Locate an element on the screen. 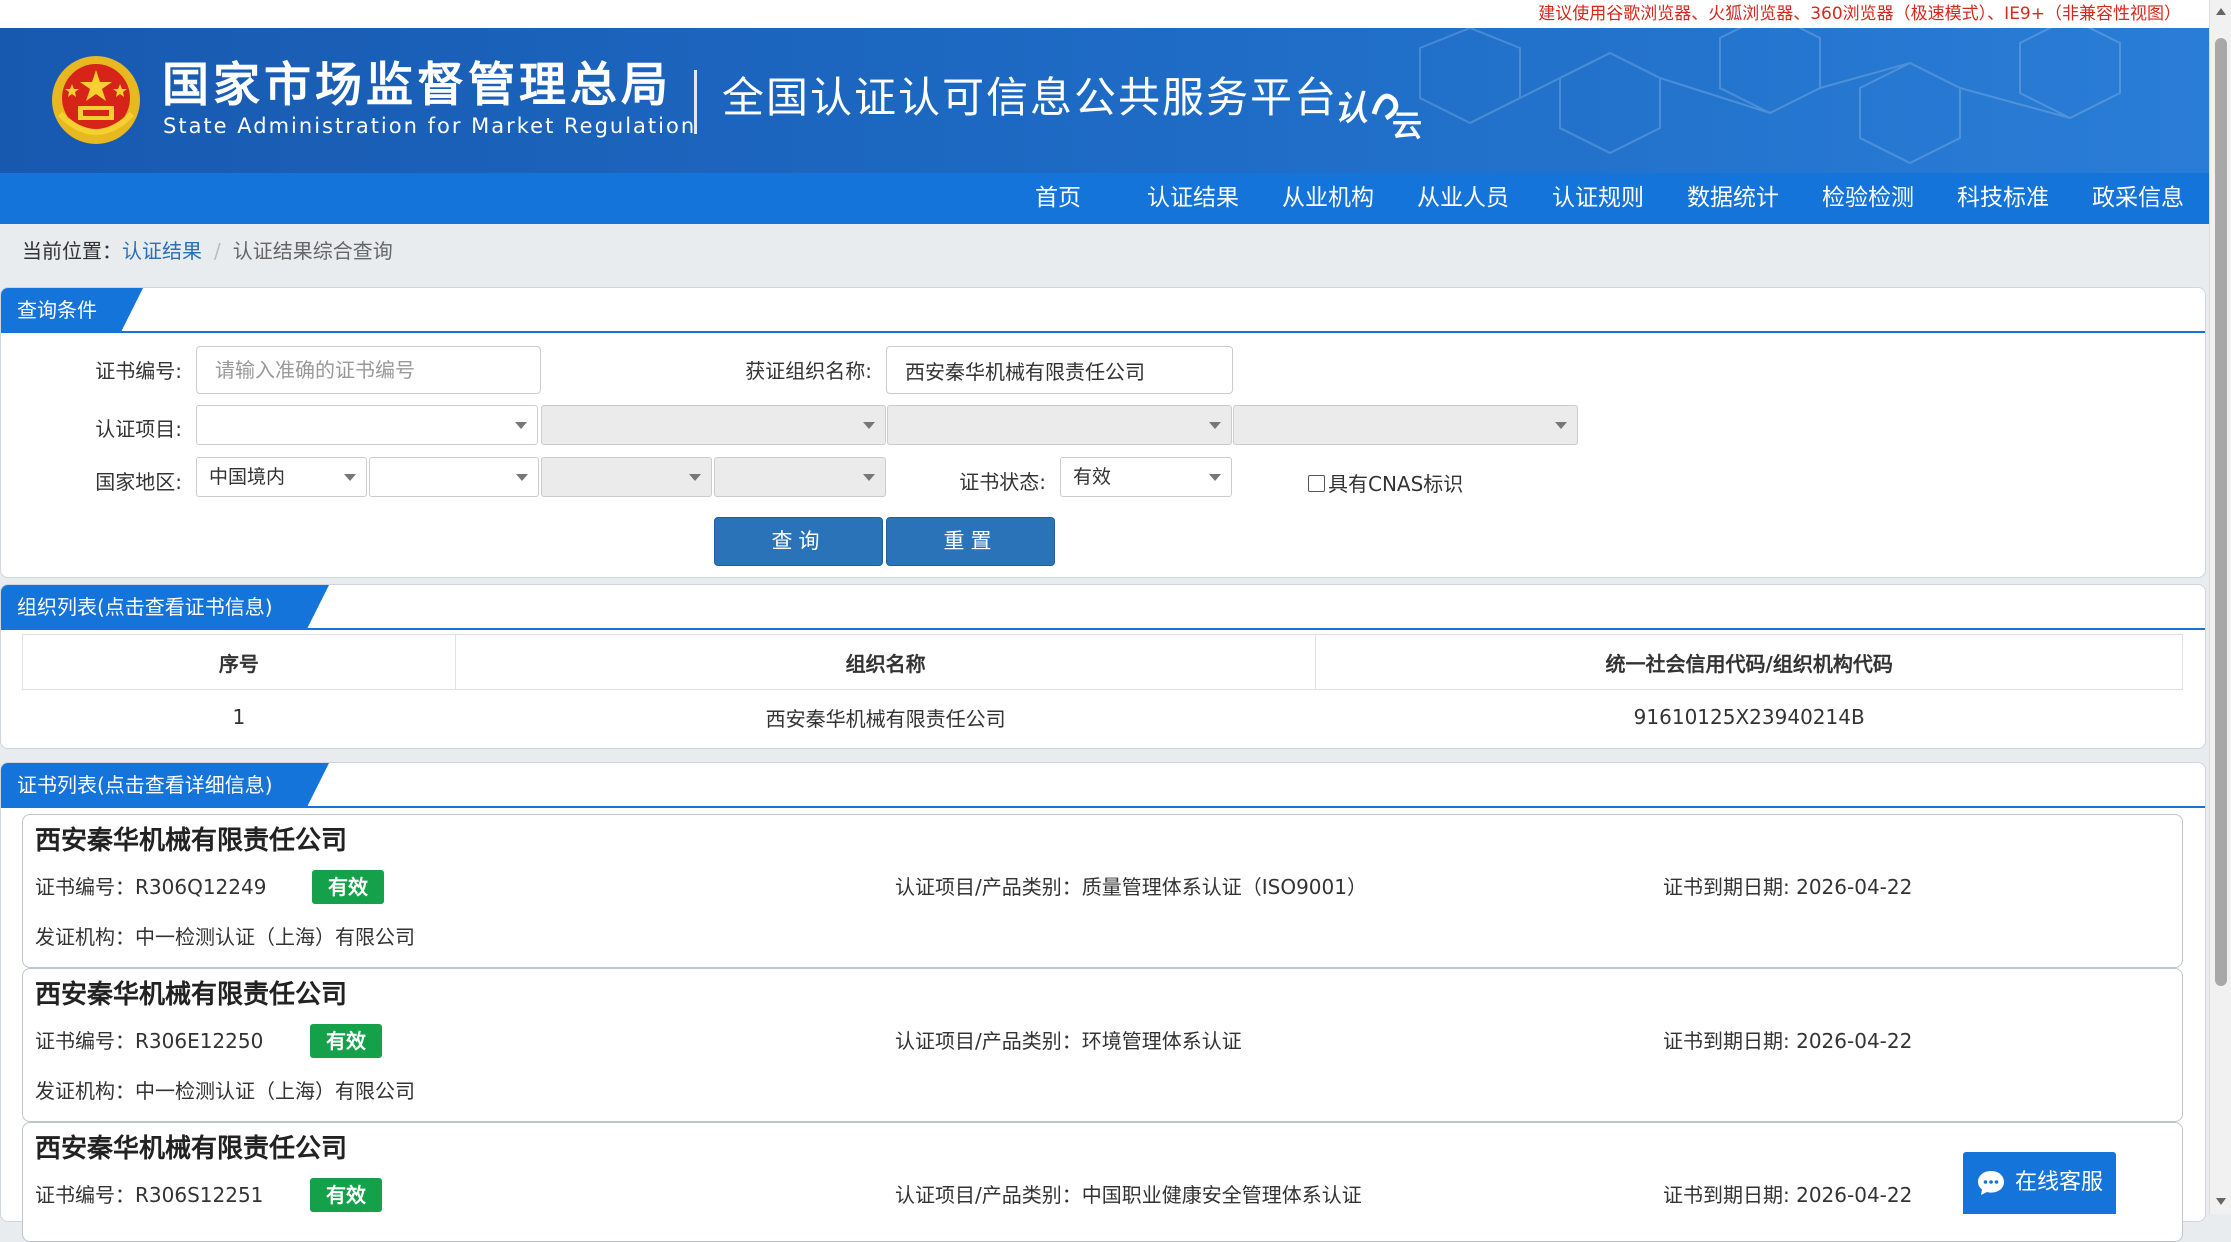  org-name-input is located at coordinates (1059, 370).